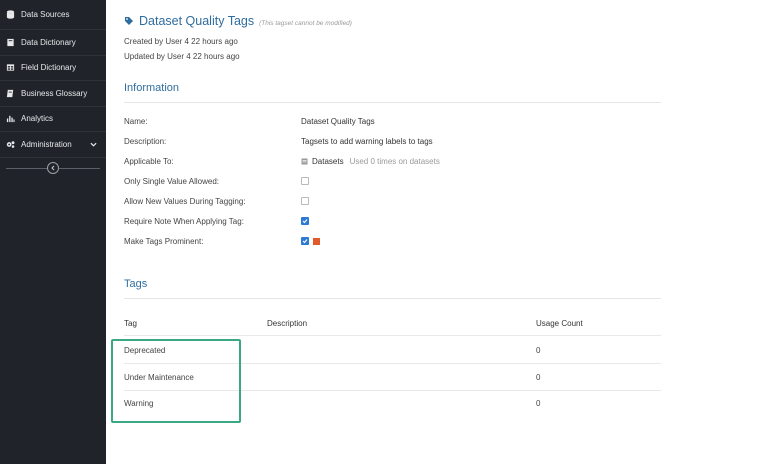 The height and width of the screenshot is (464, 766). Describe the element at coordinates (197, 21) in the screenshot. I see `page-title: Dataset Quality Tags` at that location.